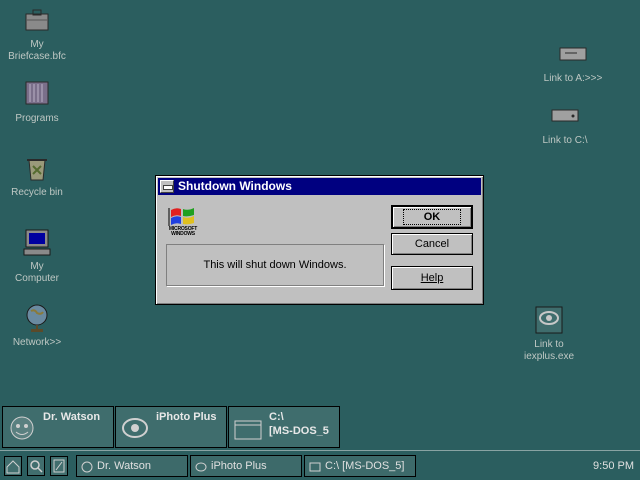  Describe the element at coordinates (605, 466) in the screenshot. I see `taskbar-clock: 9:50 PM` at that location.